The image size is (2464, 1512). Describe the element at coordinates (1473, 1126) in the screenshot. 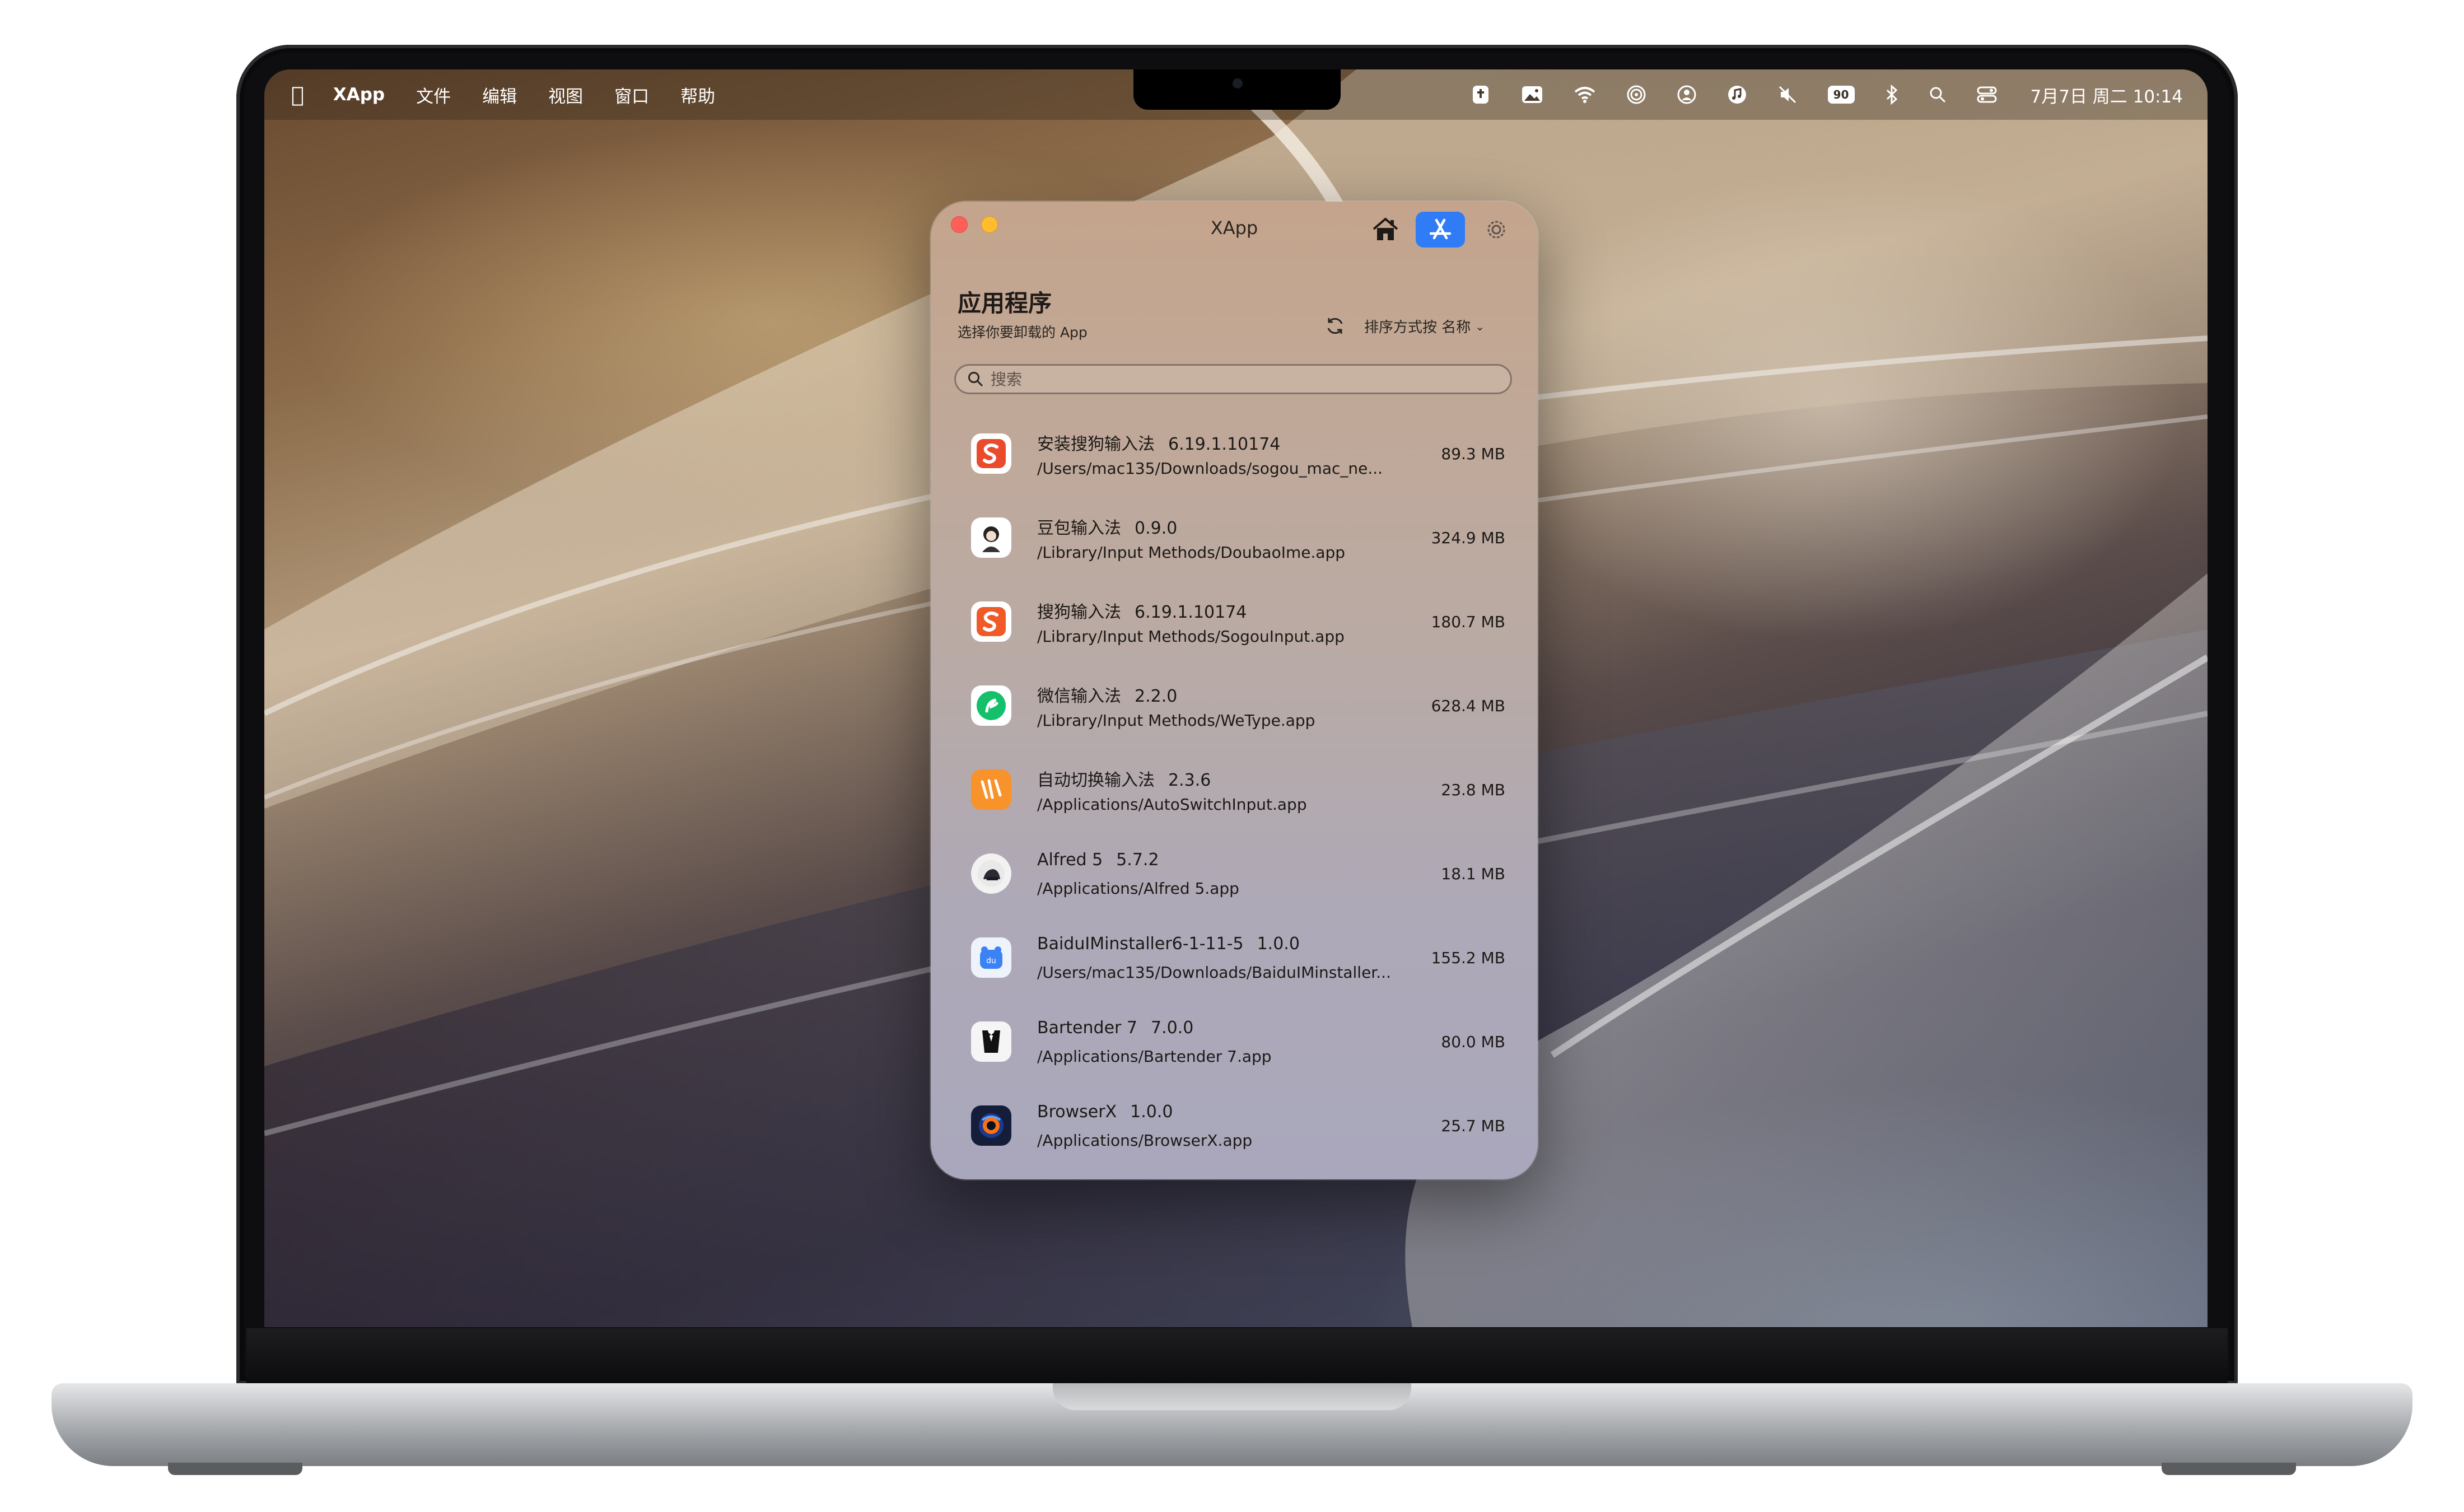

I see `app-size: 25.7 MB` at that location.